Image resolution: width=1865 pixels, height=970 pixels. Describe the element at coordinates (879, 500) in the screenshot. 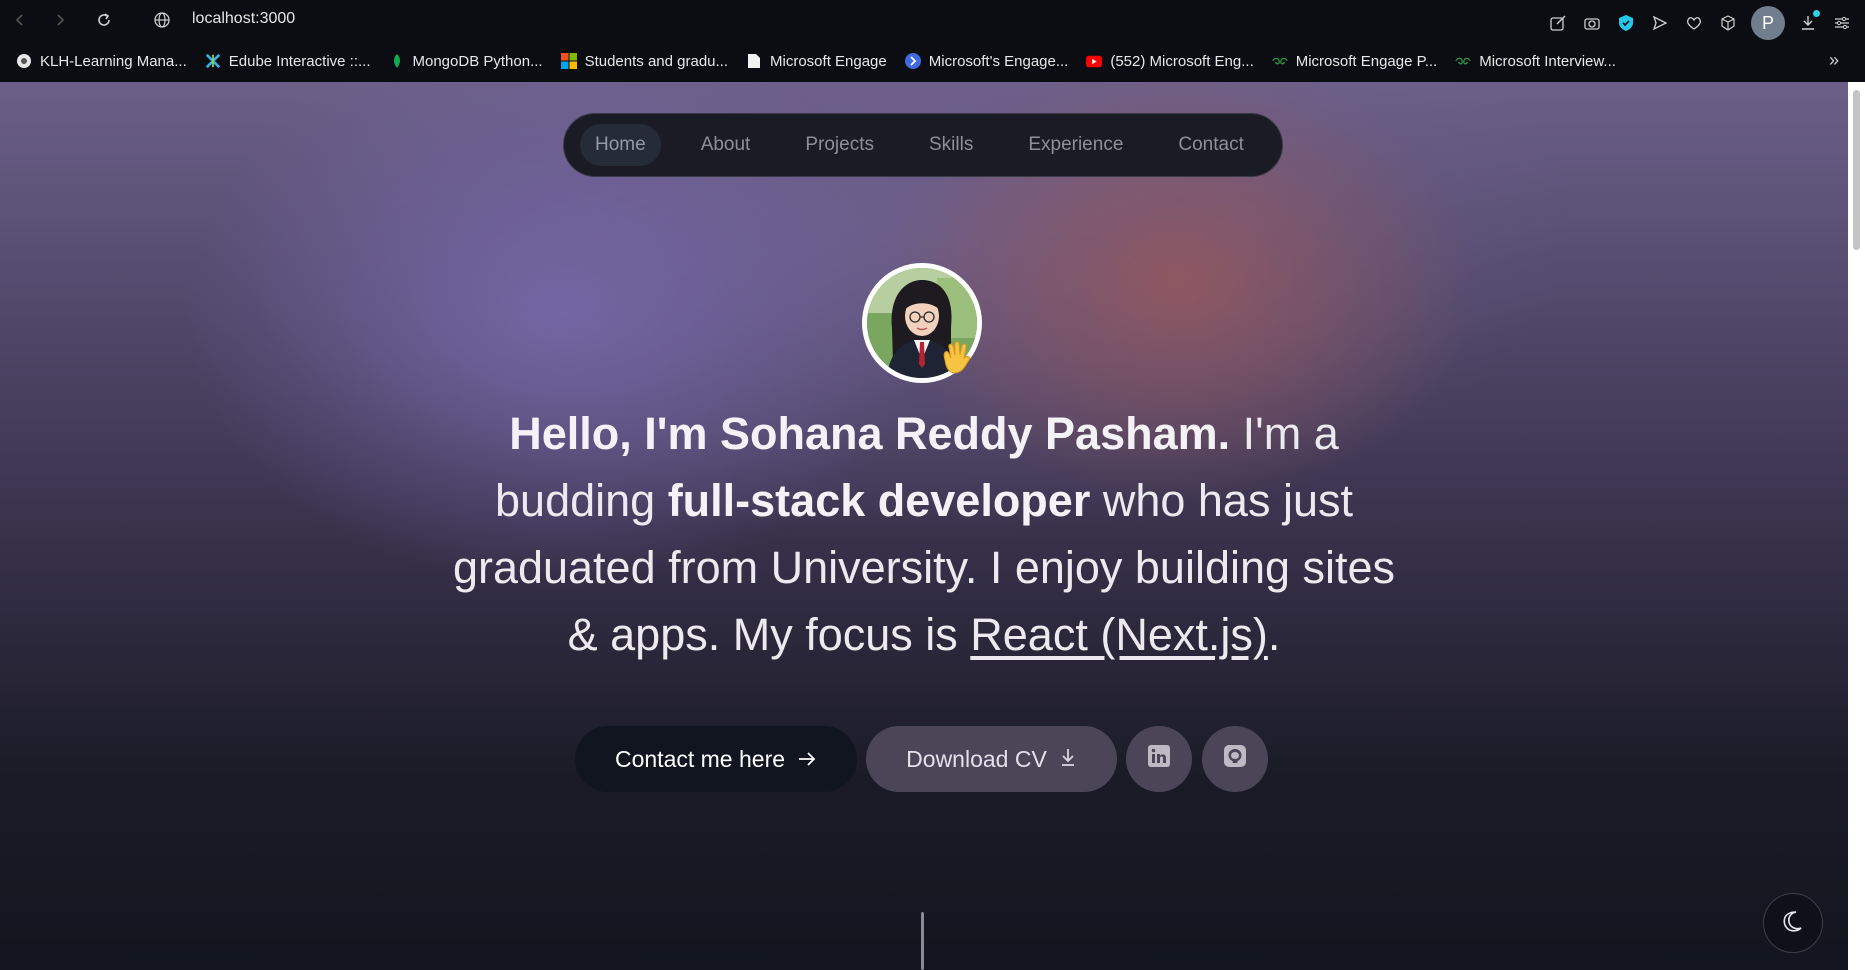

I see `hero-role: full-stack developer` at that location.